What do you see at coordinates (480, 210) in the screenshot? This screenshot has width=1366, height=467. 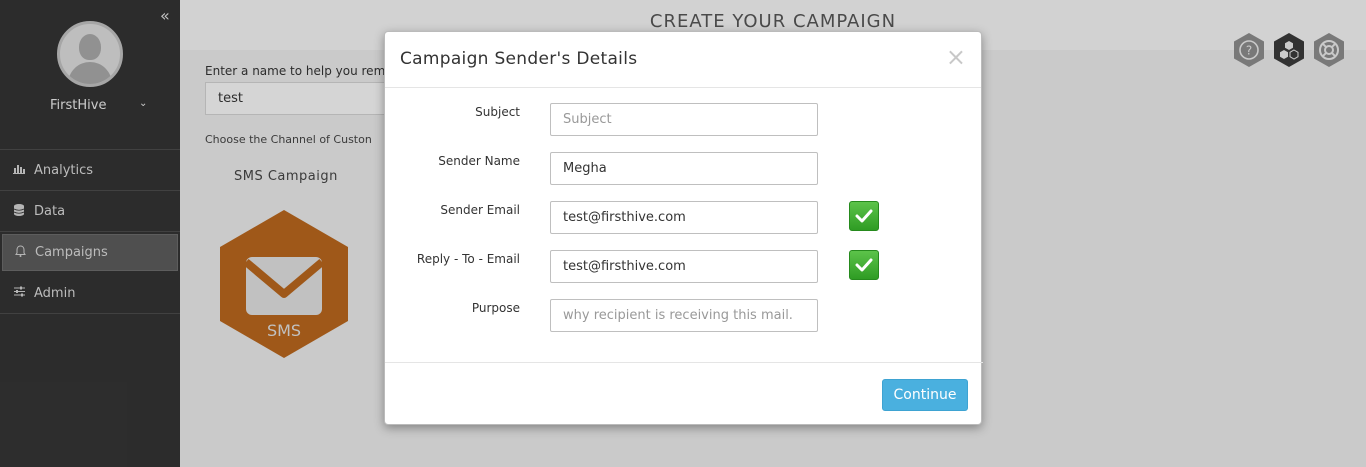 I see `sender-email-label: Sender Email` at bounding box center [480, 210].